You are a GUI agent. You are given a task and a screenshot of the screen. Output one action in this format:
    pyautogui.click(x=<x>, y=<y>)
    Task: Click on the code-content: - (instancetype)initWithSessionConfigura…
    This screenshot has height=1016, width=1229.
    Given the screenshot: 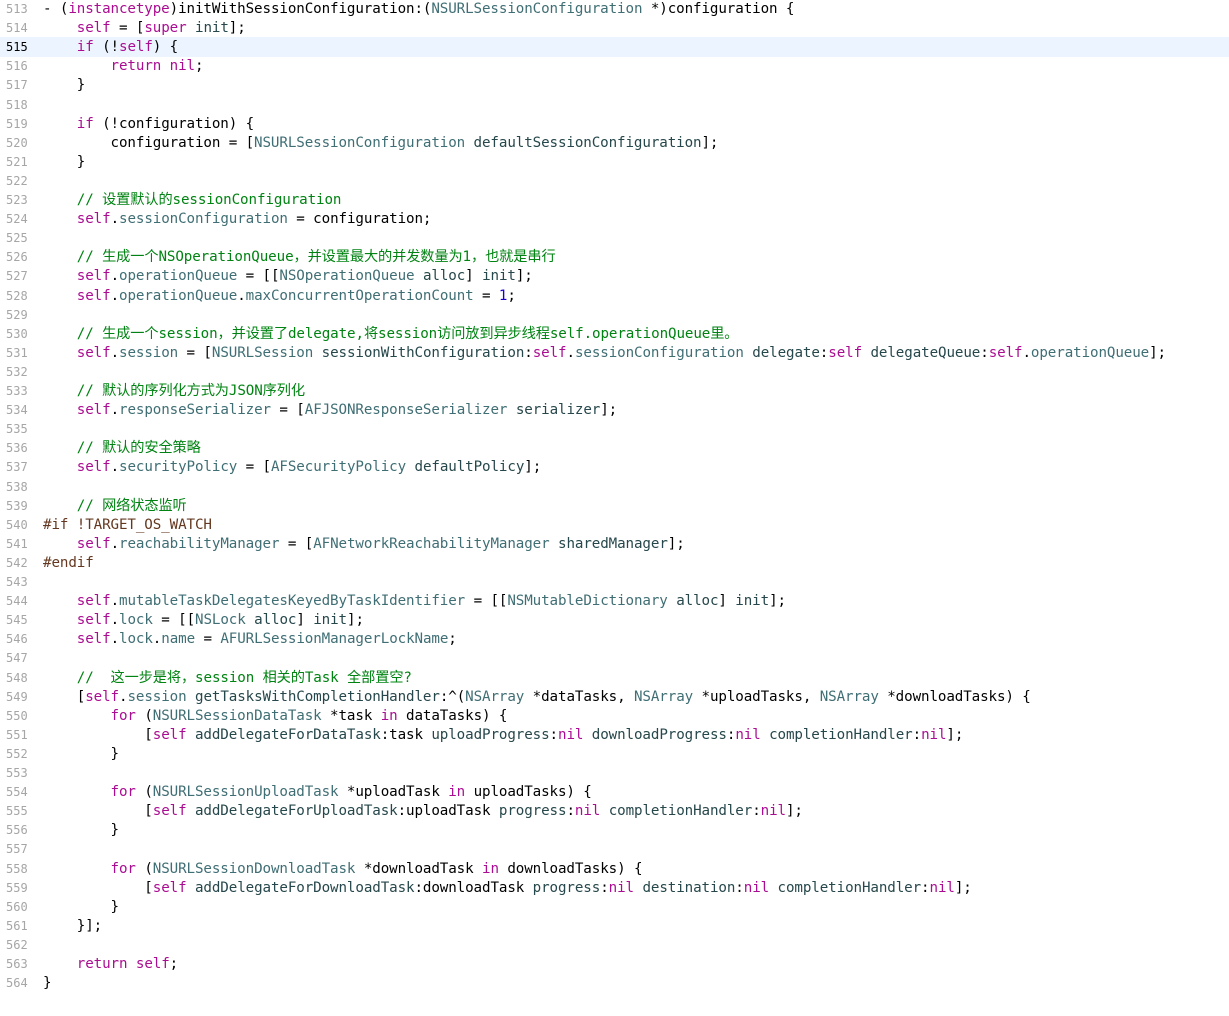 What is the action you would take?
    pyautogui.click(x=418, y=9)
    